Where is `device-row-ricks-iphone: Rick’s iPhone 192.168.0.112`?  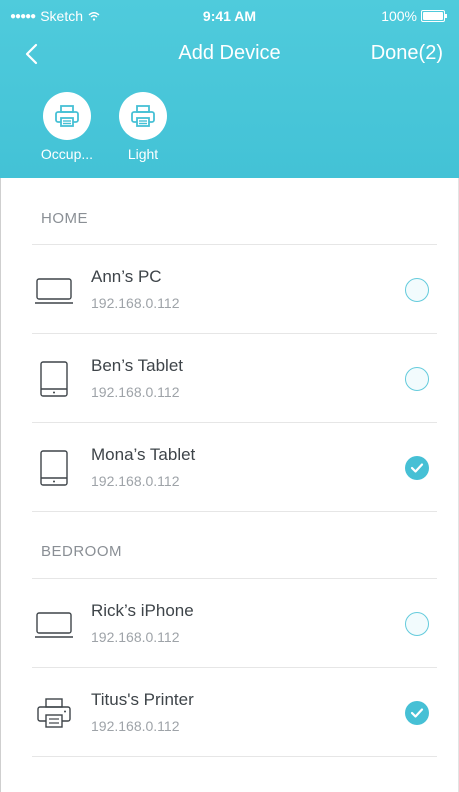 device-row-ricks-iphone: Rick’s iPhone 192.168.0.112 is located at coordinates (229, 623).